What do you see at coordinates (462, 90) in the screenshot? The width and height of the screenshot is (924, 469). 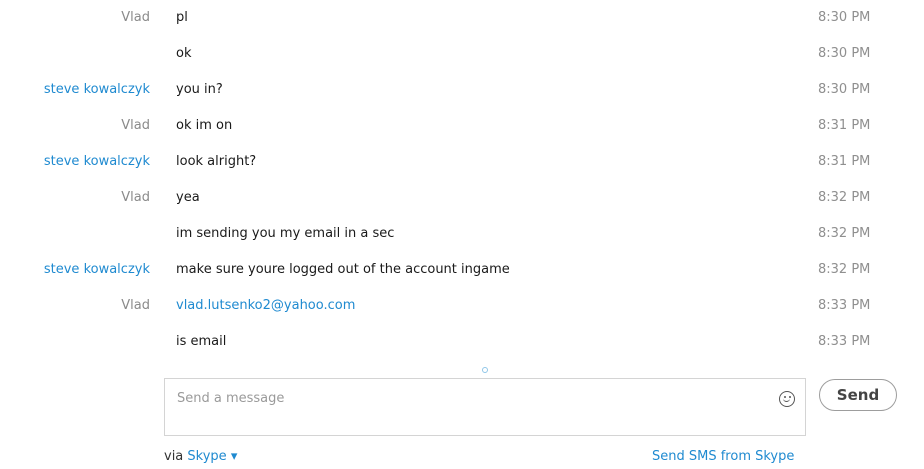 I see `message-row: steve kowalczyk you in? 8:30 PM` at bounding box center [462, 90].